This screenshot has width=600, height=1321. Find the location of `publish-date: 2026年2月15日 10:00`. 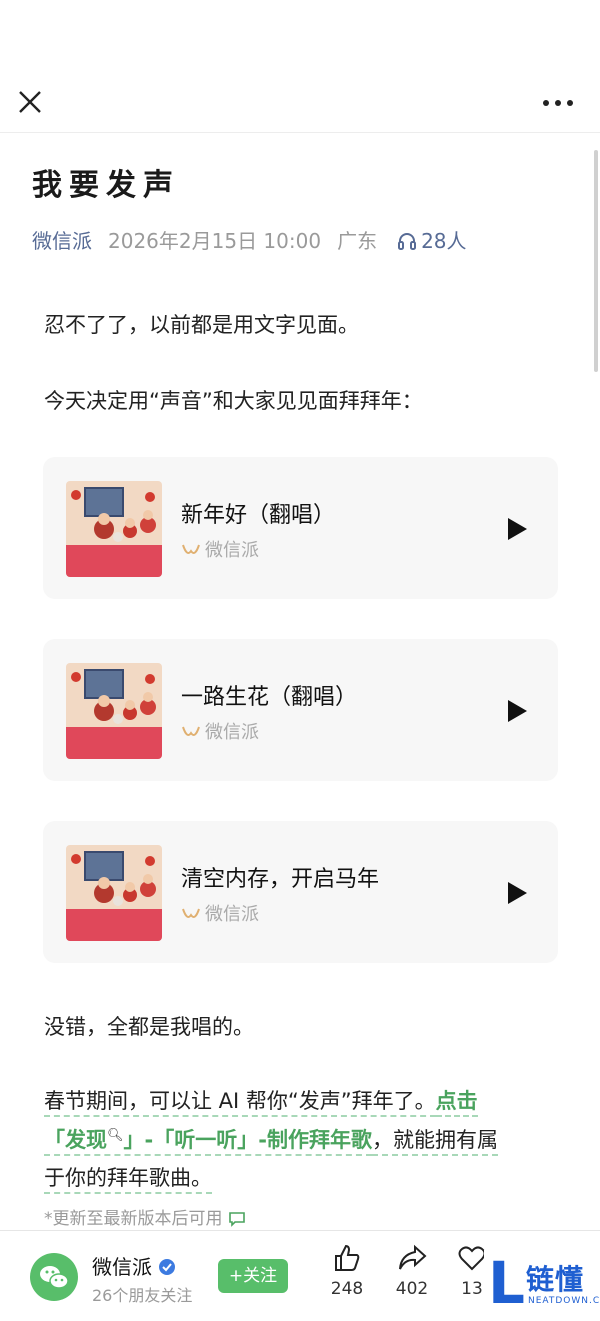

publish-date: 2026年2月15日 10:00 is located at coordinates (215, 241).